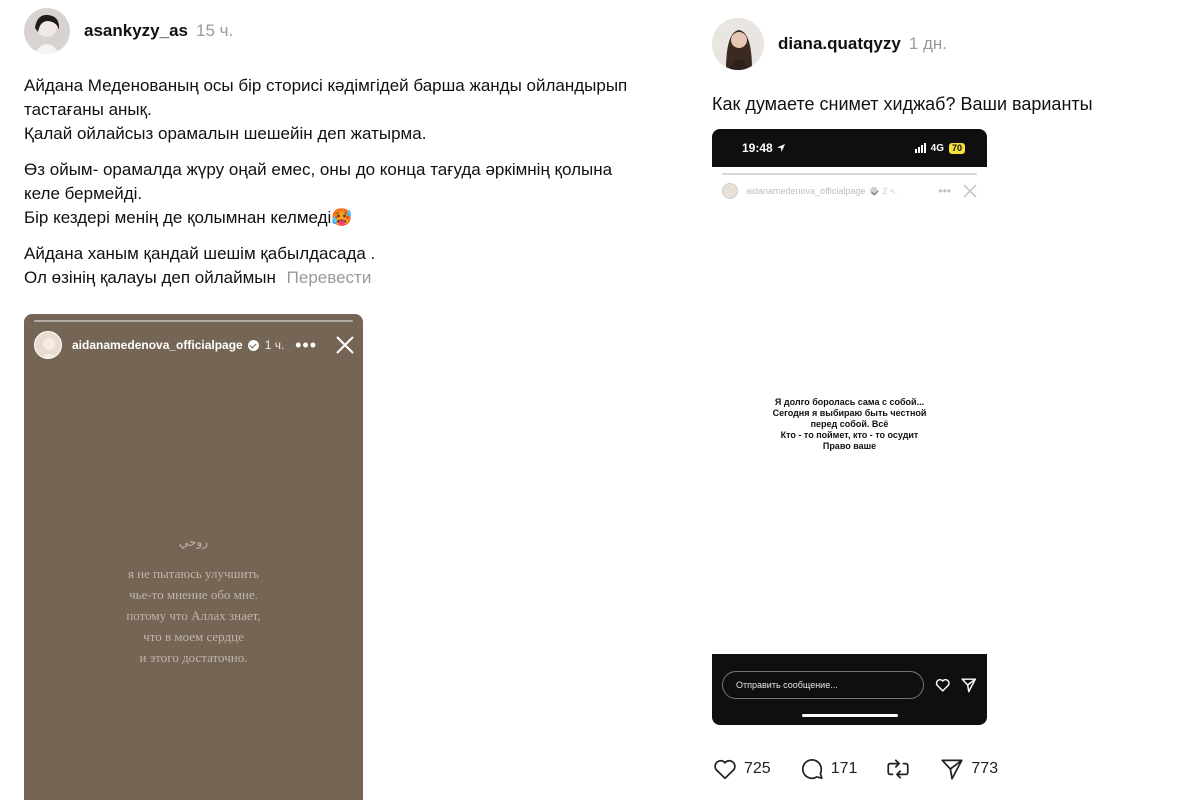 The width and height of the screenshot is (1200, 800). Describe the element at coordinates (193, 573) in the screenshot. I see `quote-line: я не пытаюсь улучшить` at that location.